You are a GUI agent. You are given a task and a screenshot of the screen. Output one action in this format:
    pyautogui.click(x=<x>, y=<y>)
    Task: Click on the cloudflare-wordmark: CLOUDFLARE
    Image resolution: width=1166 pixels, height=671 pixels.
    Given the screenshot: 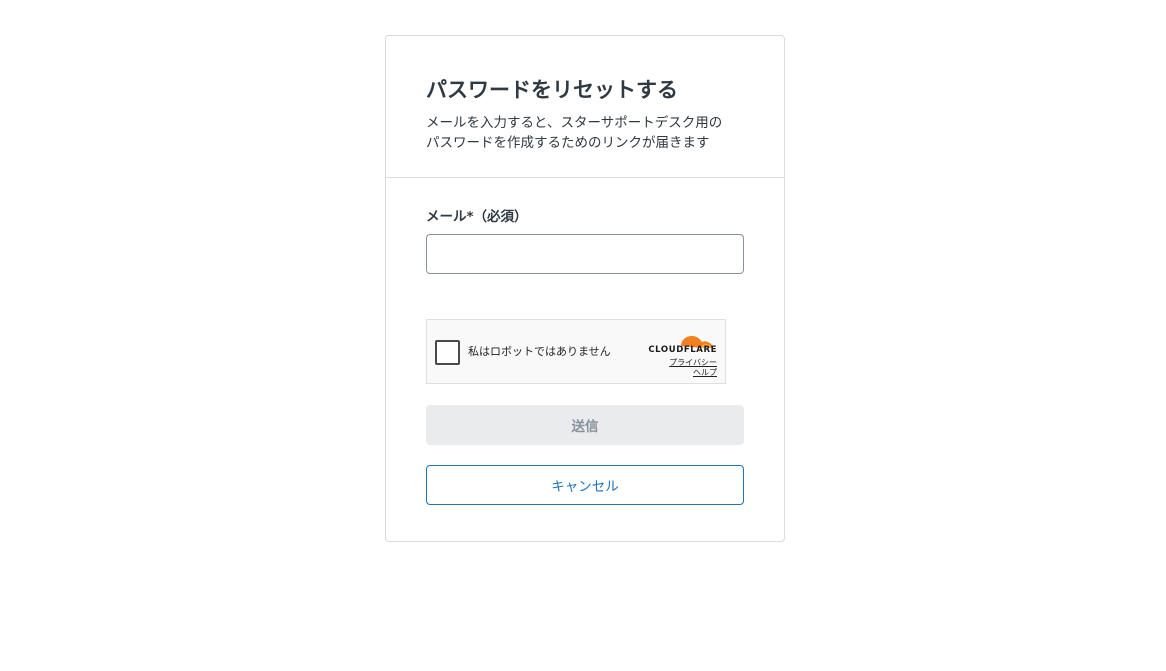 What is the action you would take?
    pyautogui.click(x=682, y=350)
    